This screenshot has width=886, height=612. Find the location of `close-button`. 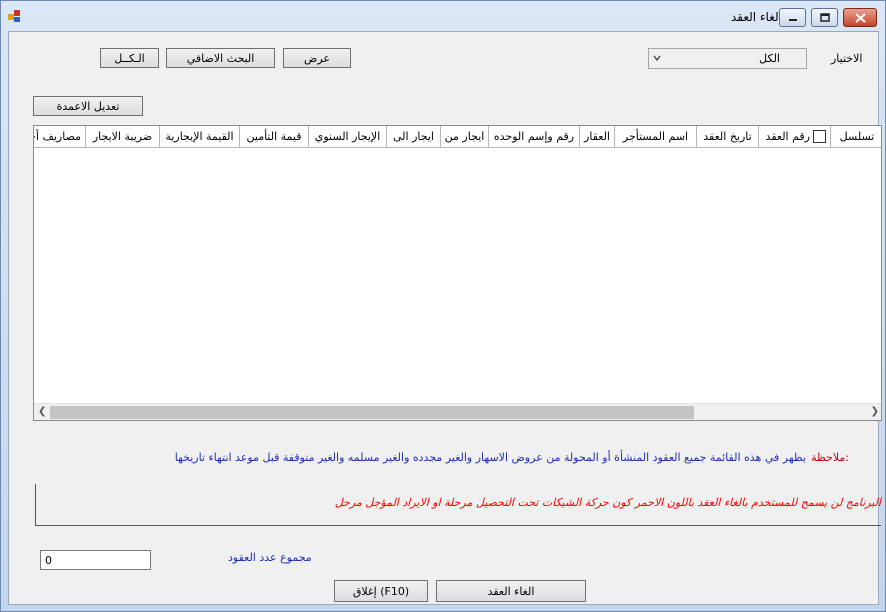

close-button is located at coordinates (860, 17).